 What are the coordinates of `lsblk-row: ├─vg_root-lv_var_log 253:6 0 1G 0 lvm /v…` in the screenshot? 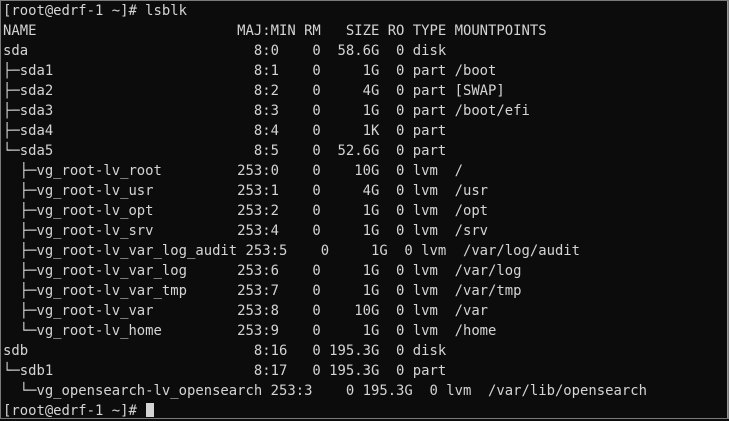 It's located at (262, 271).